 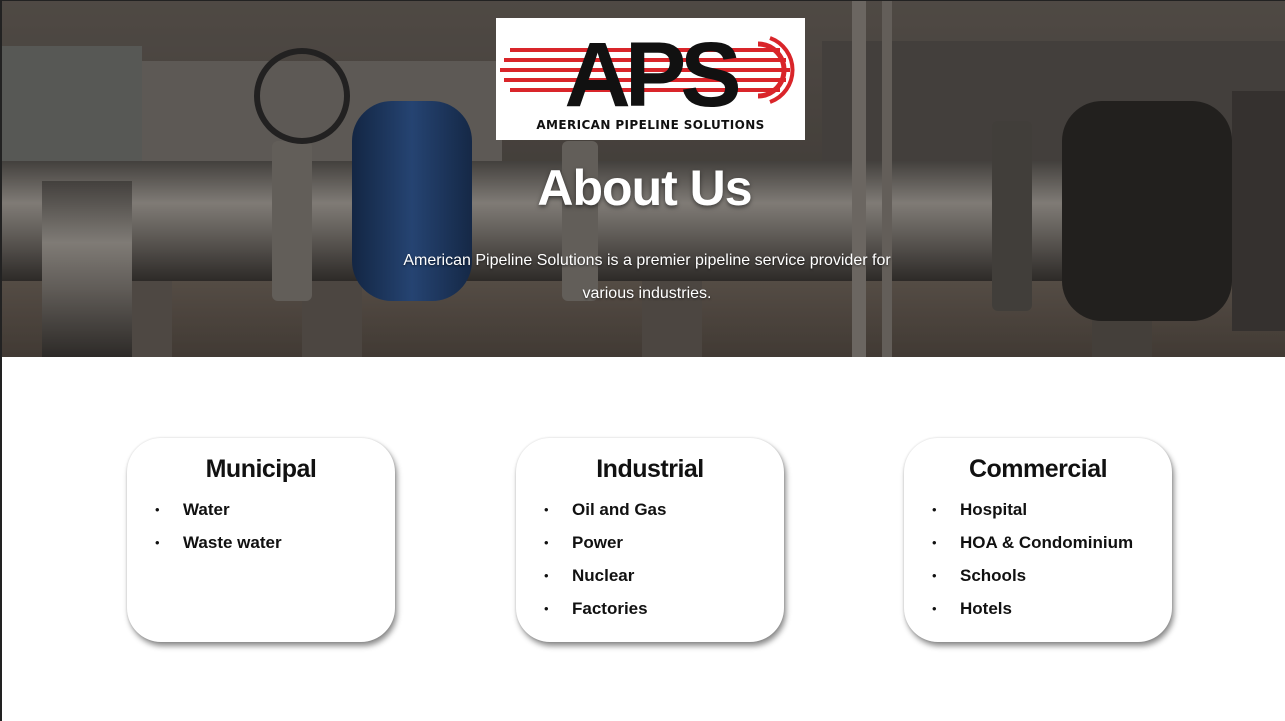 I want to click on card-title: Commercial, so click(x=1038, y=469).